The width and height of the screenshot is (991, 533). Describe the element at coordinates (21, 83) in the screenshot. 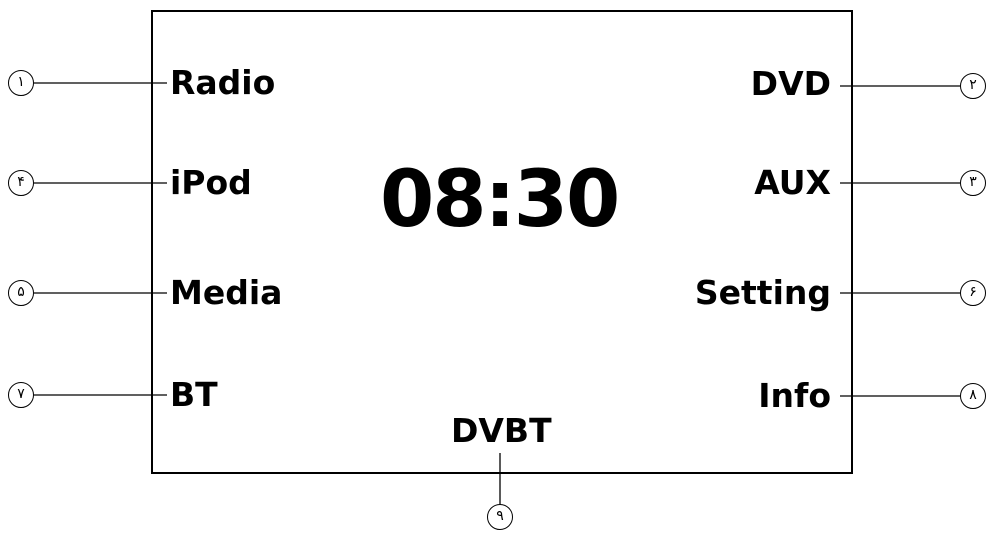

I see `callout-1: ١` at that location.